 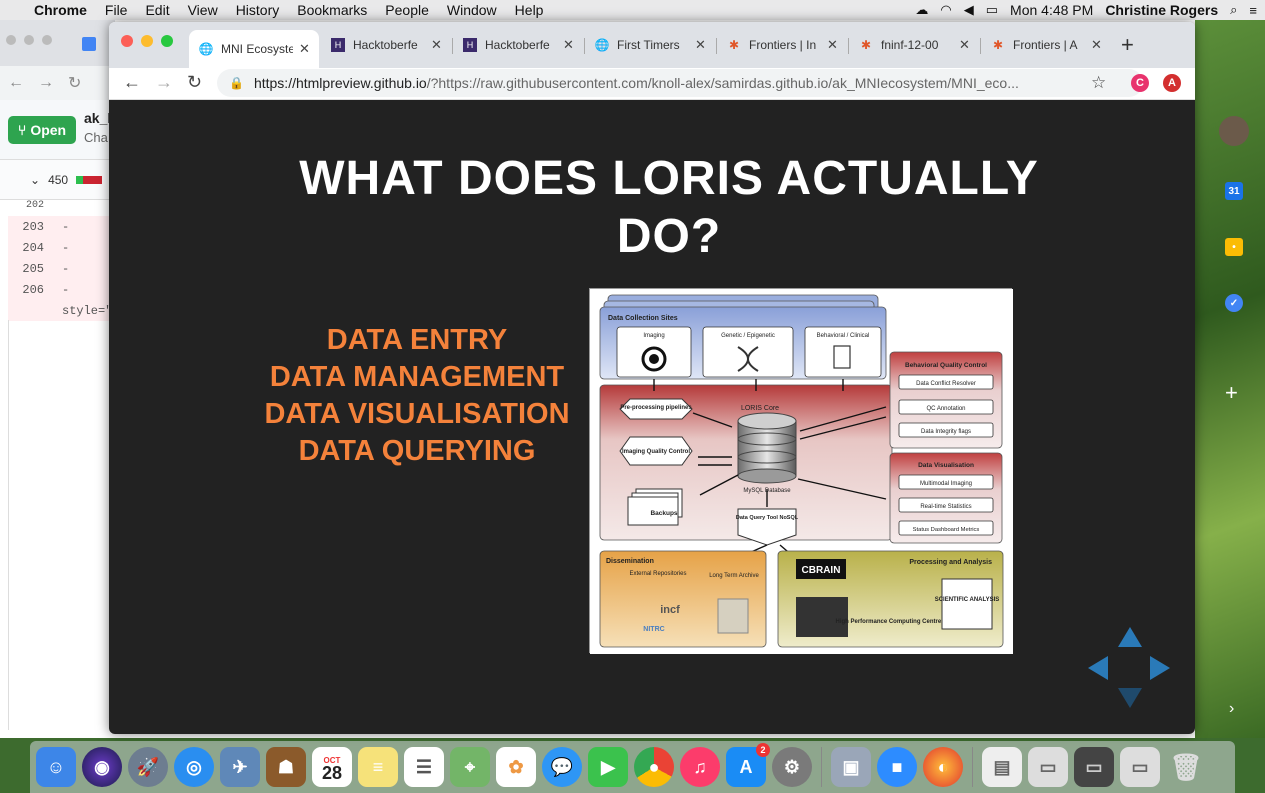 I want to click on menu-edit: Edit, so click(x=157, y=10).